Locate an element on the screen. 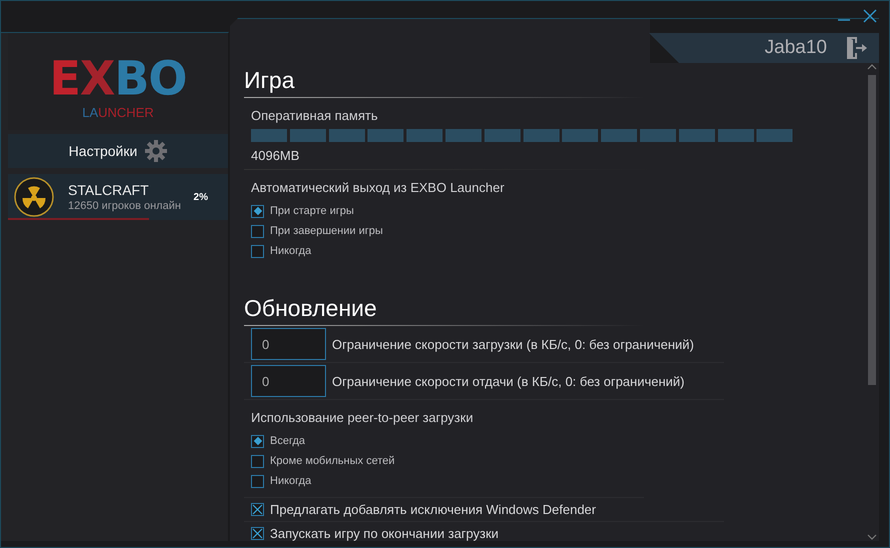 This screenshot has width=890, height=548. memory-slider is located at coordinates (523, 135).